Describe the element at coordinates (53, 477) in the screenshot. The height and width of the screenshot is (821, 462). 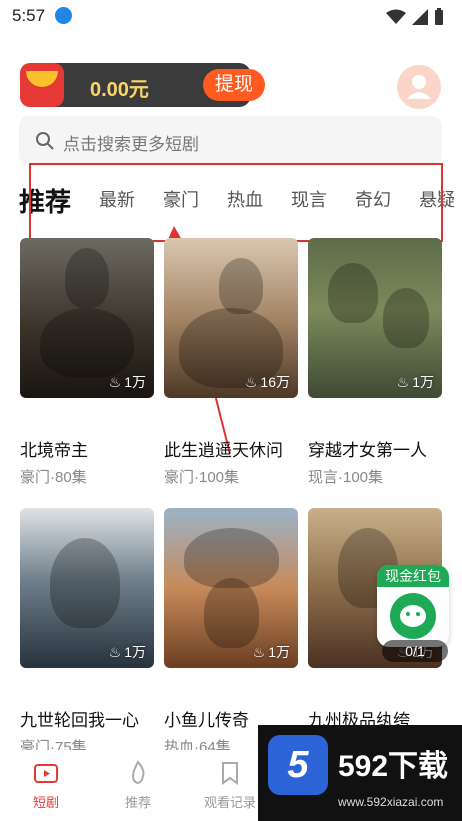
I see `drama-meta: 豪门·80集` at that location.